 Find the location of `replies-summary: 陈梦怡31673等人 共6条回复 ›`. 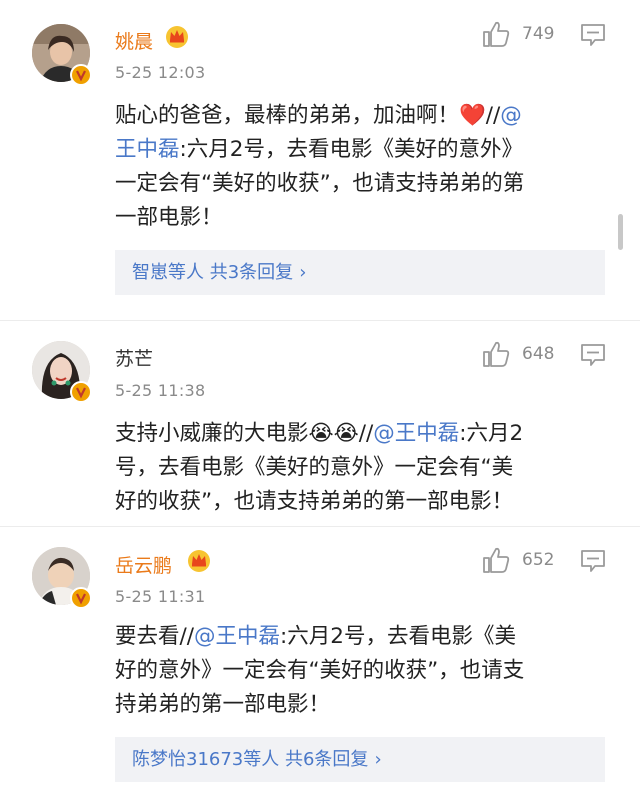

replies-summary: 陈梦怡31673等人 共6条回复 › is located at coordinates (360, 759).